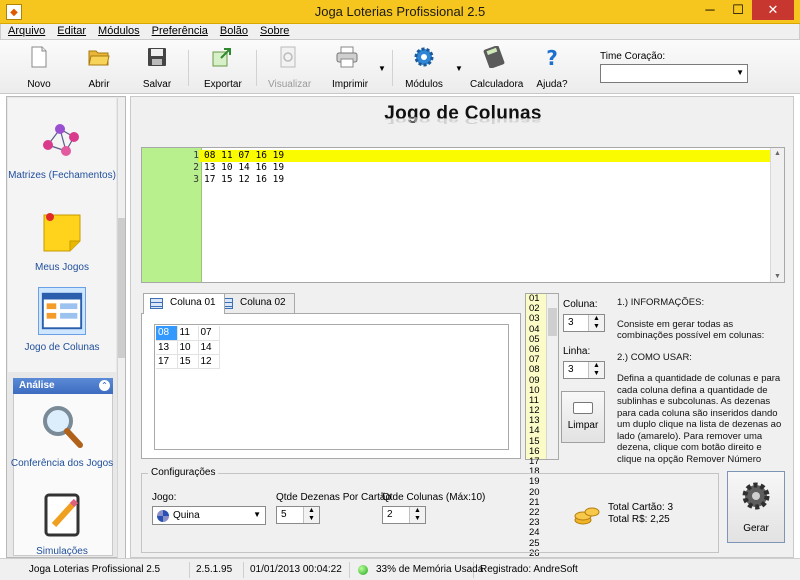 This screenshot has height=580, width=800. Describe the element at coordinates (39, 68) in the screenshot. I see `novo-button: Novo` at that location.